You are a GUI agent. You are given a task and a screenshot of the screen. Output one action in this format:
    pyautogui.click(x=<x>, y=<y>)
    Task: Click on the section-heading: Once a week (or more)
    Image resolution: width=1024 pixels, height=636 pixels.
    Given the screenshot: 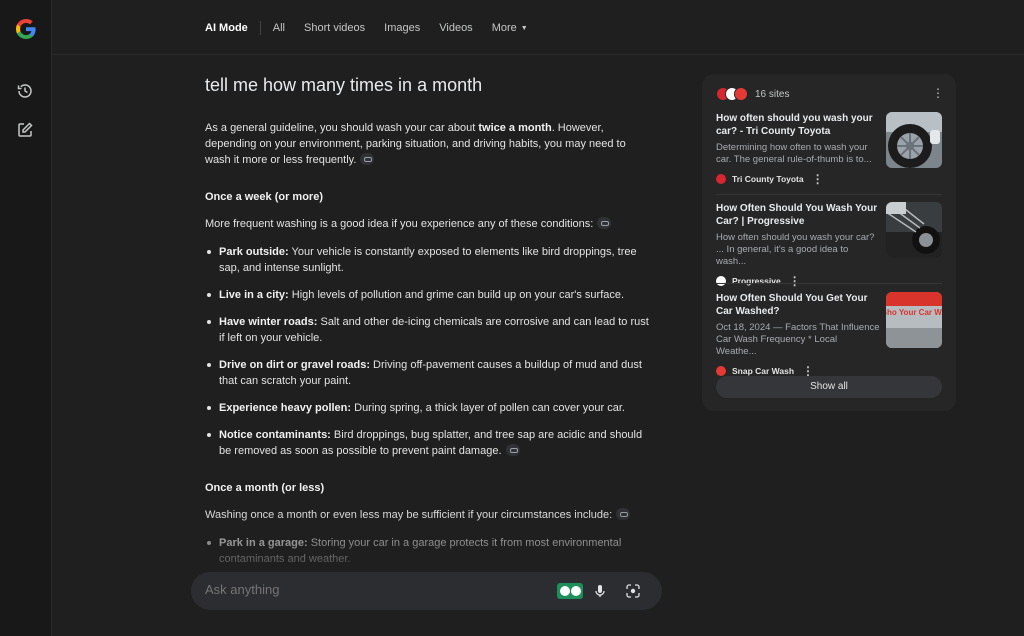 What is the action you would take?
    pyautogui.click(x=264, y=197)
    